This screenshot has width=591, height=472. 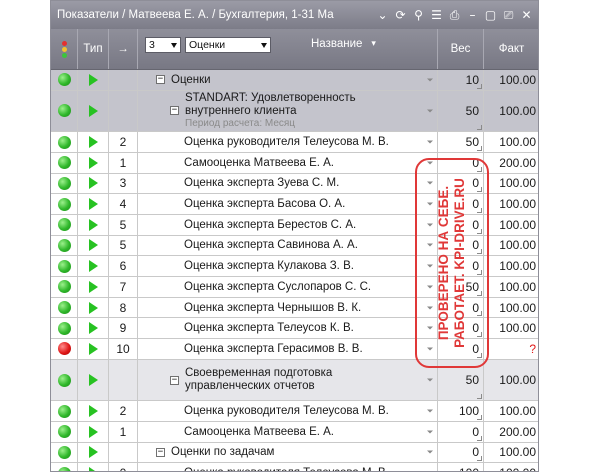 I want to click on name-cell: Оценка эксперта Кулакова З. В., so click(x=288, y=266).